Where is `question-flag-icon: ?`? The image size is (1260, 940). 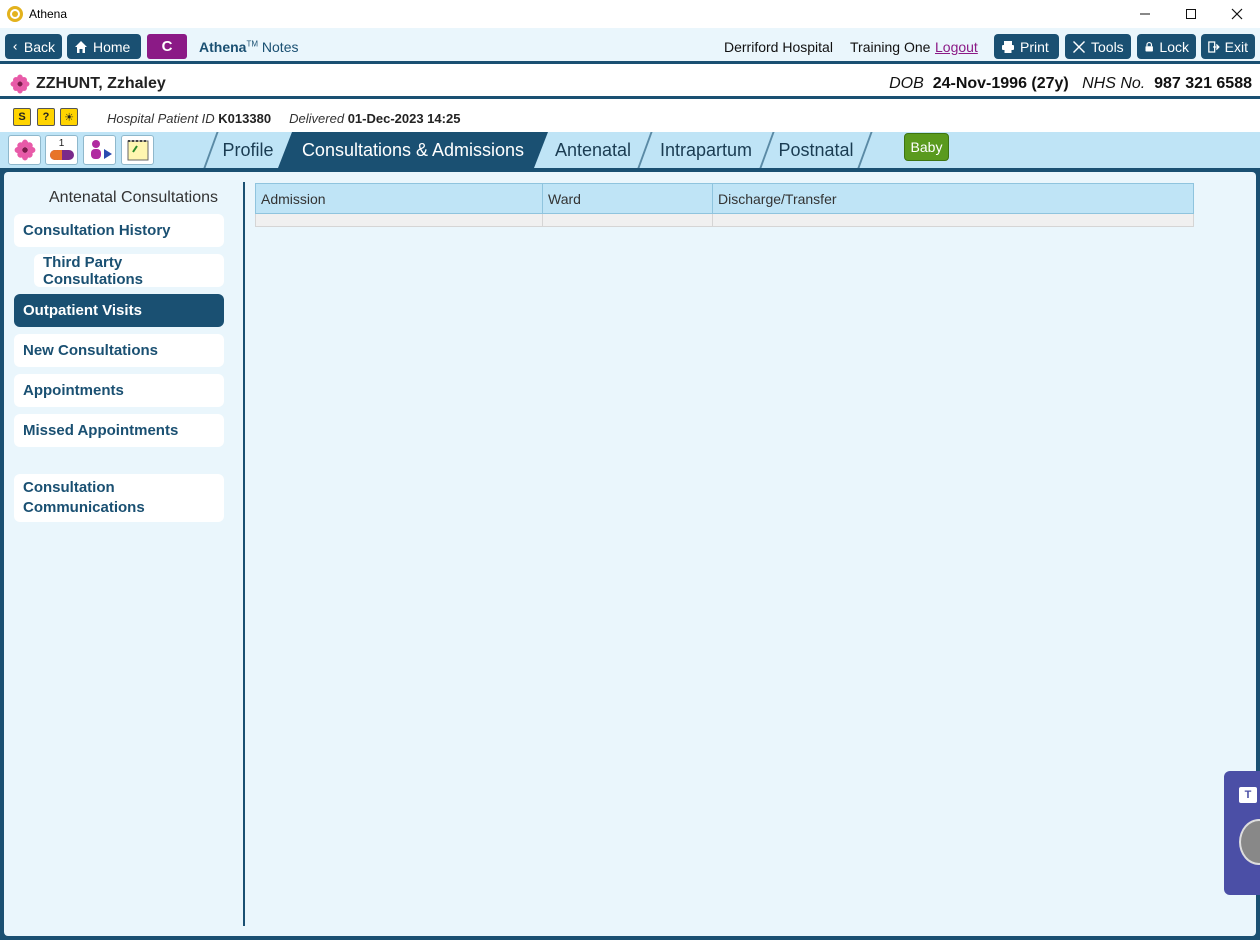
question-flag-icon: ? is located at coordinates (46, 117).